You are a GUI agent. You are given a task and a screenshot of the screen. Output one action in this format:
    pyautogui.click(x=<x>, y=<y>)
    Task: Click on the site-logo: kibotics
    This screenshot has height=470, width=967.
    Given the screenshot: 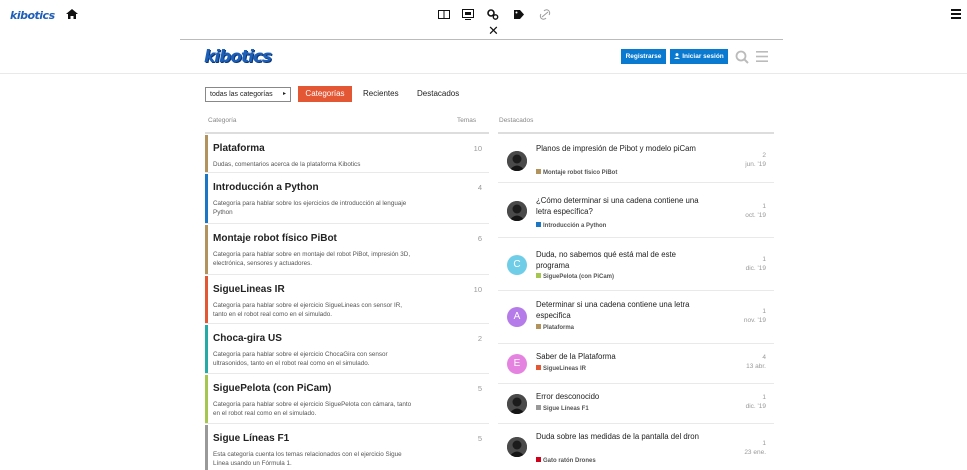 What is the action you would take?
    pyautogui.click(x=32, y=15)
    